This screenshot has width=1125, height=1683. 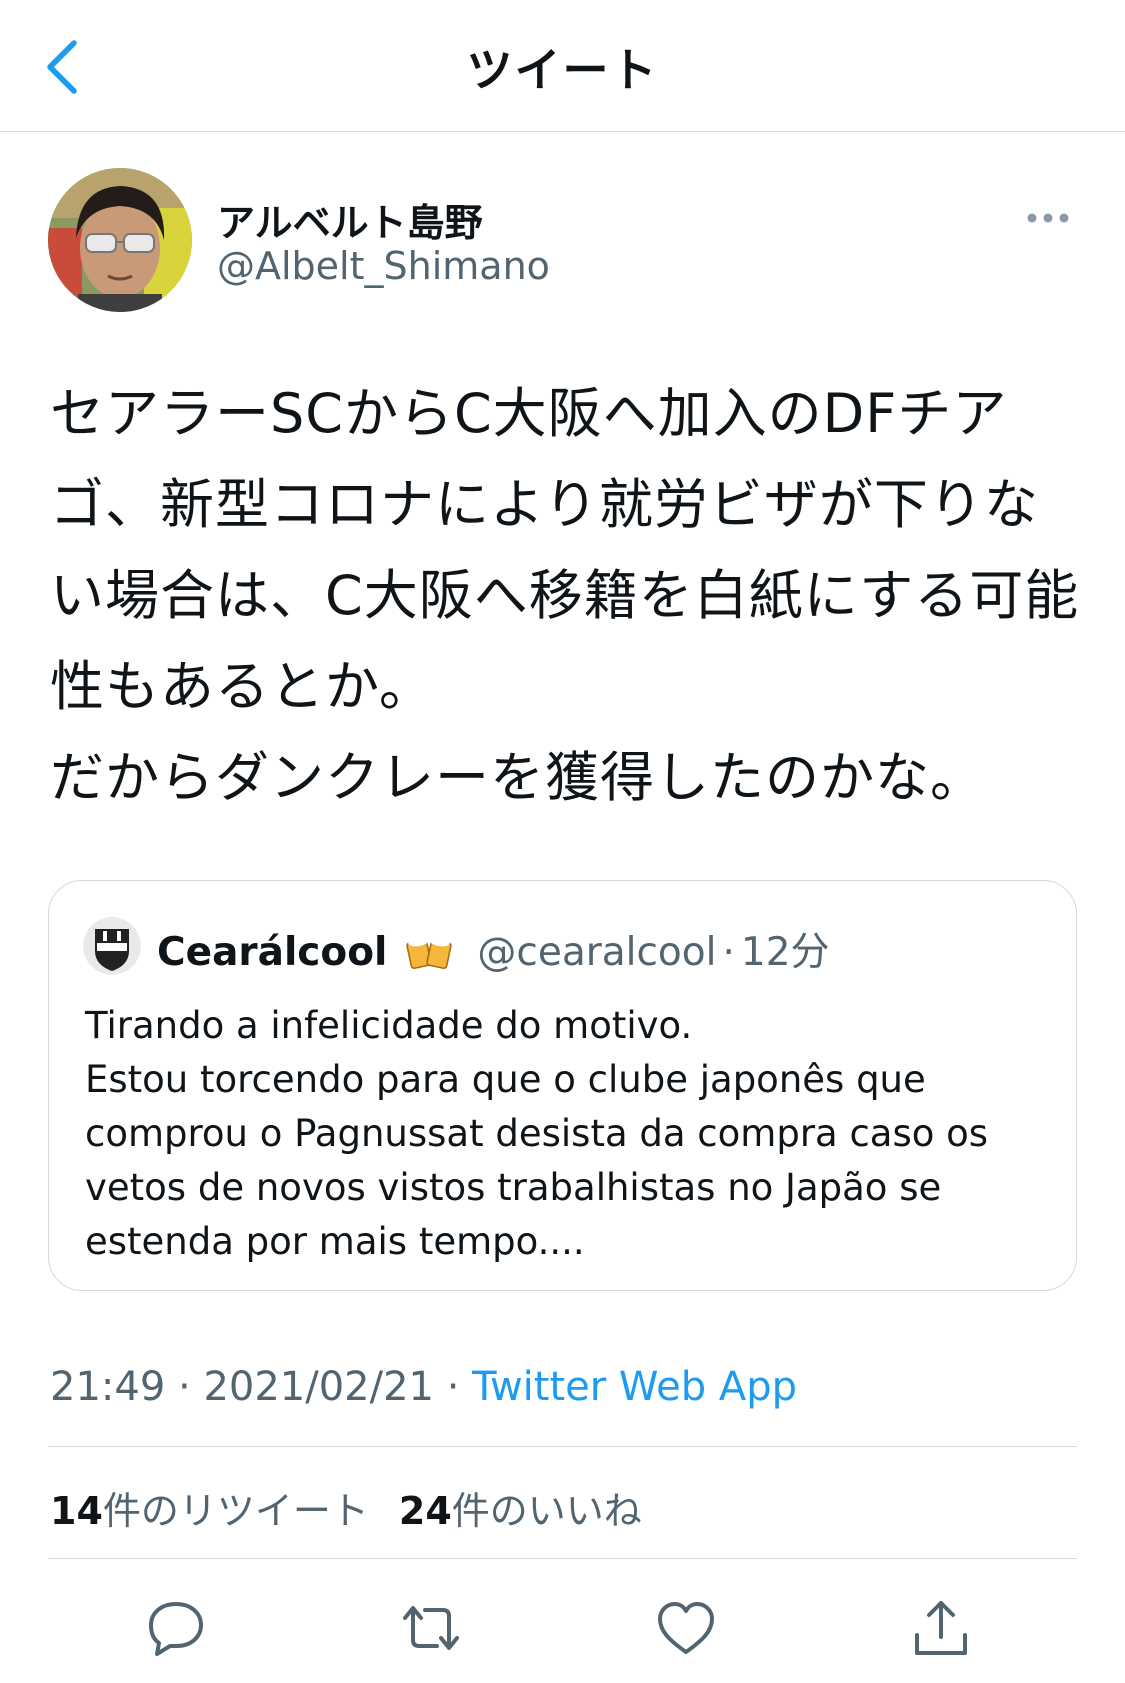 What do you see at coordinates (76, 1511) in the screenshot?
I see `retweets-count: 14` at bounding box center [76, 1511].